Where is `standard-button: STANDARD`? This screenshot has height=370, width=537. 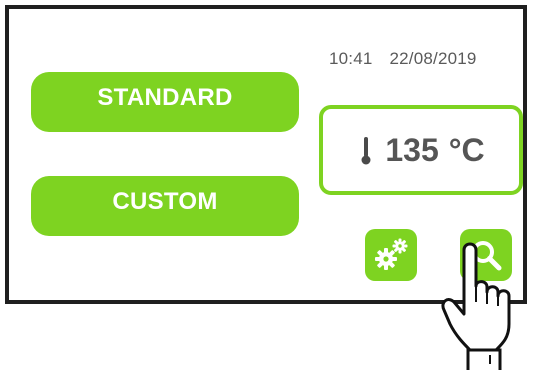
standard-button: STANDARD is located at coordinates (165, 102).